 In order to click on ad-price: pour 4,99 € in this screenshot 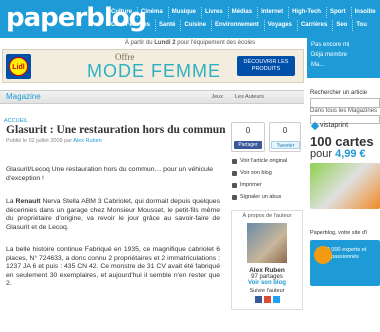, I will do `click(338, 154)`.